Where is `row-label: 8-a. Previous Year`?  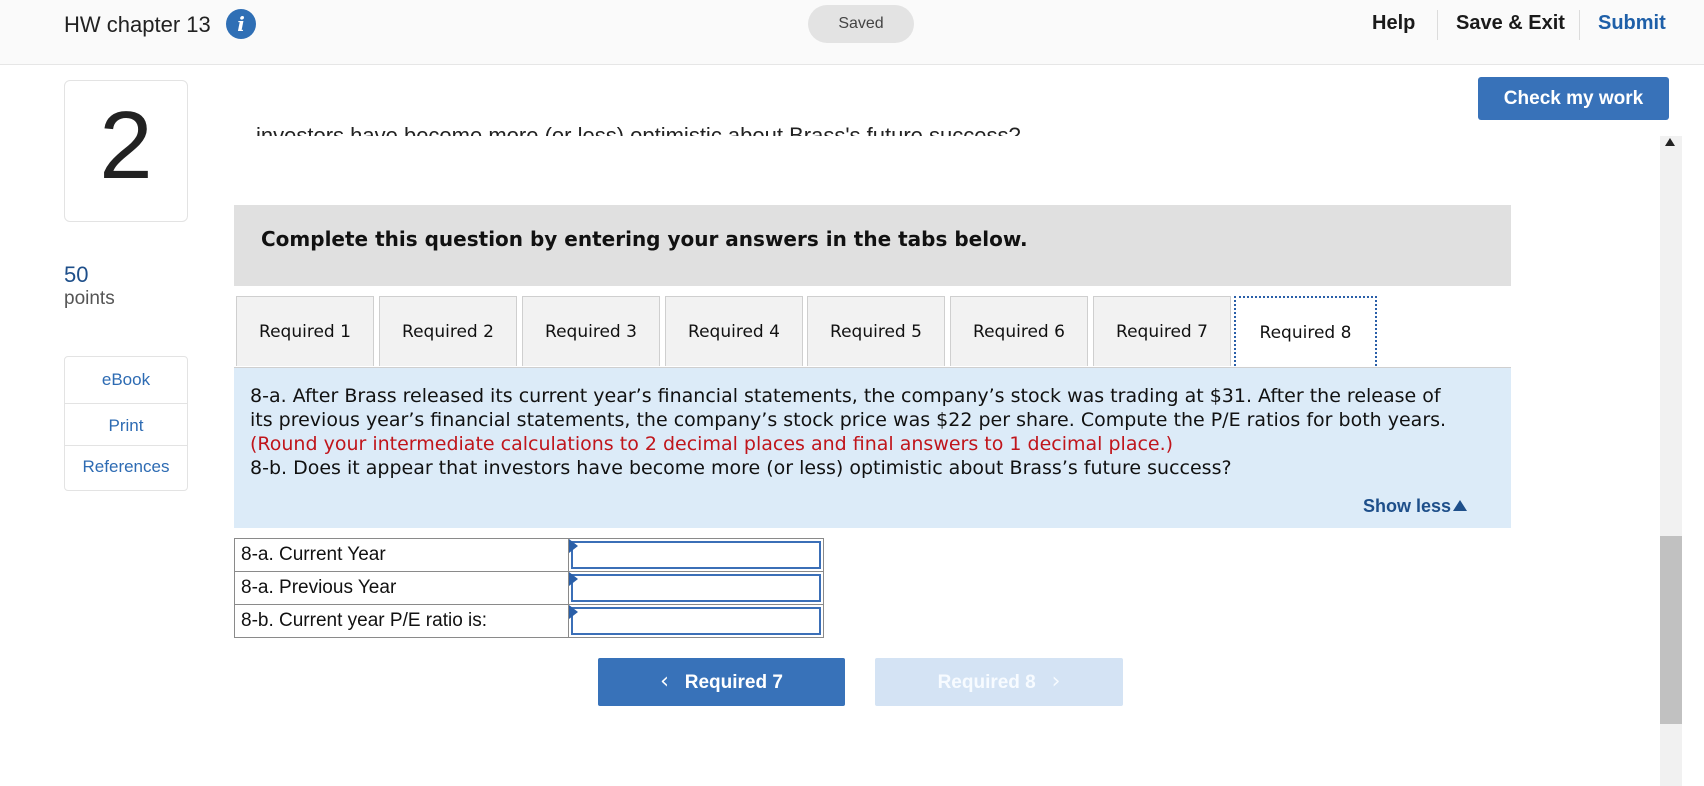
row-label: 8-a. Previous Year is located at coordinates (401, 588).